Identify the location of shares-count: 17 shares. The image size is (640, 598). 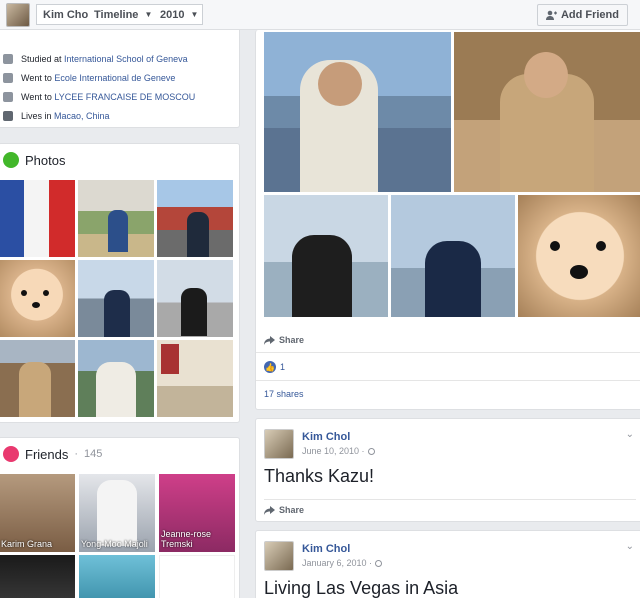
(284, 394).